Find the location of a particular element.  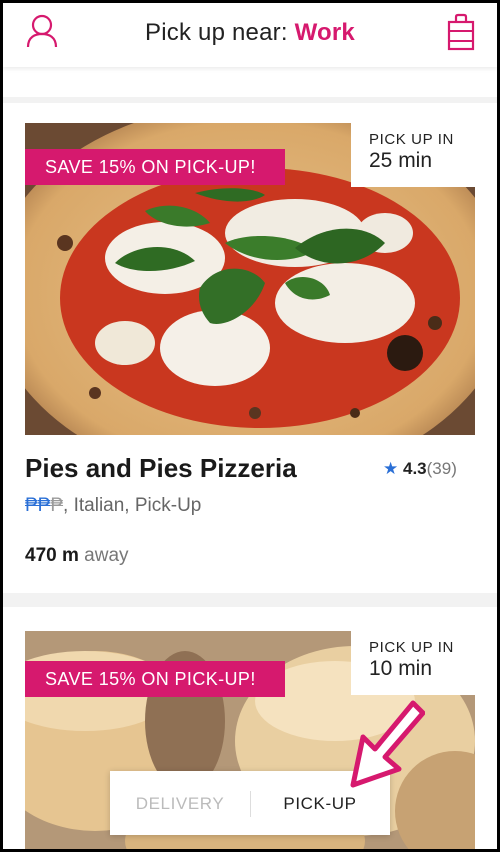

pickup-time-box: PICK UP IN 10 min is located at coordinates (413, 663).